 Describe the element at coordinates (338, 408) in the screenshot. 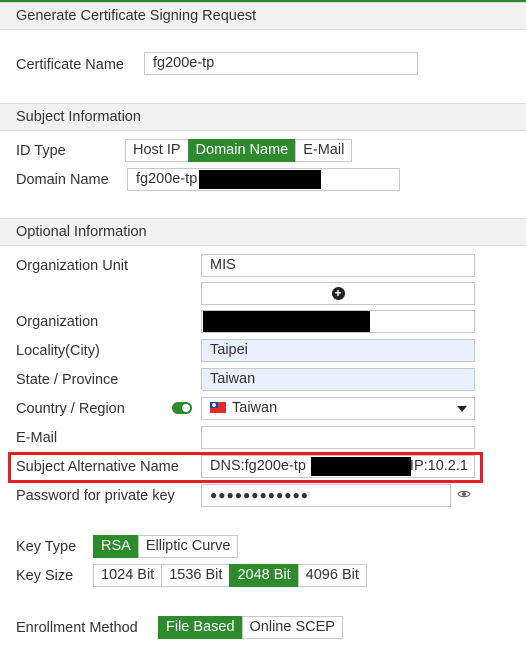

I see `country-select: Taiwan` at that location.